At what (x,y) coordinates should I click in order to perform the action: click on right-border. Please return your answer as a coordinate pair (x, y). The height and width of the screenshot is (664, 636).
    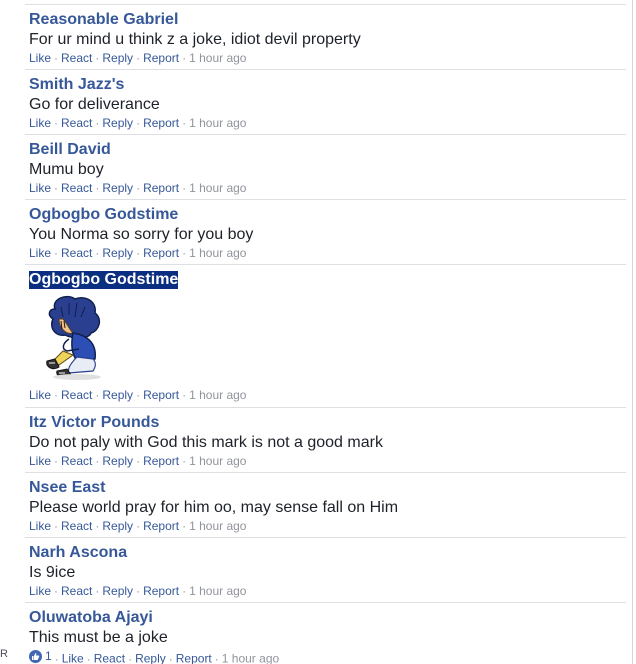
    Looking at the image, I should click on (632, 332).